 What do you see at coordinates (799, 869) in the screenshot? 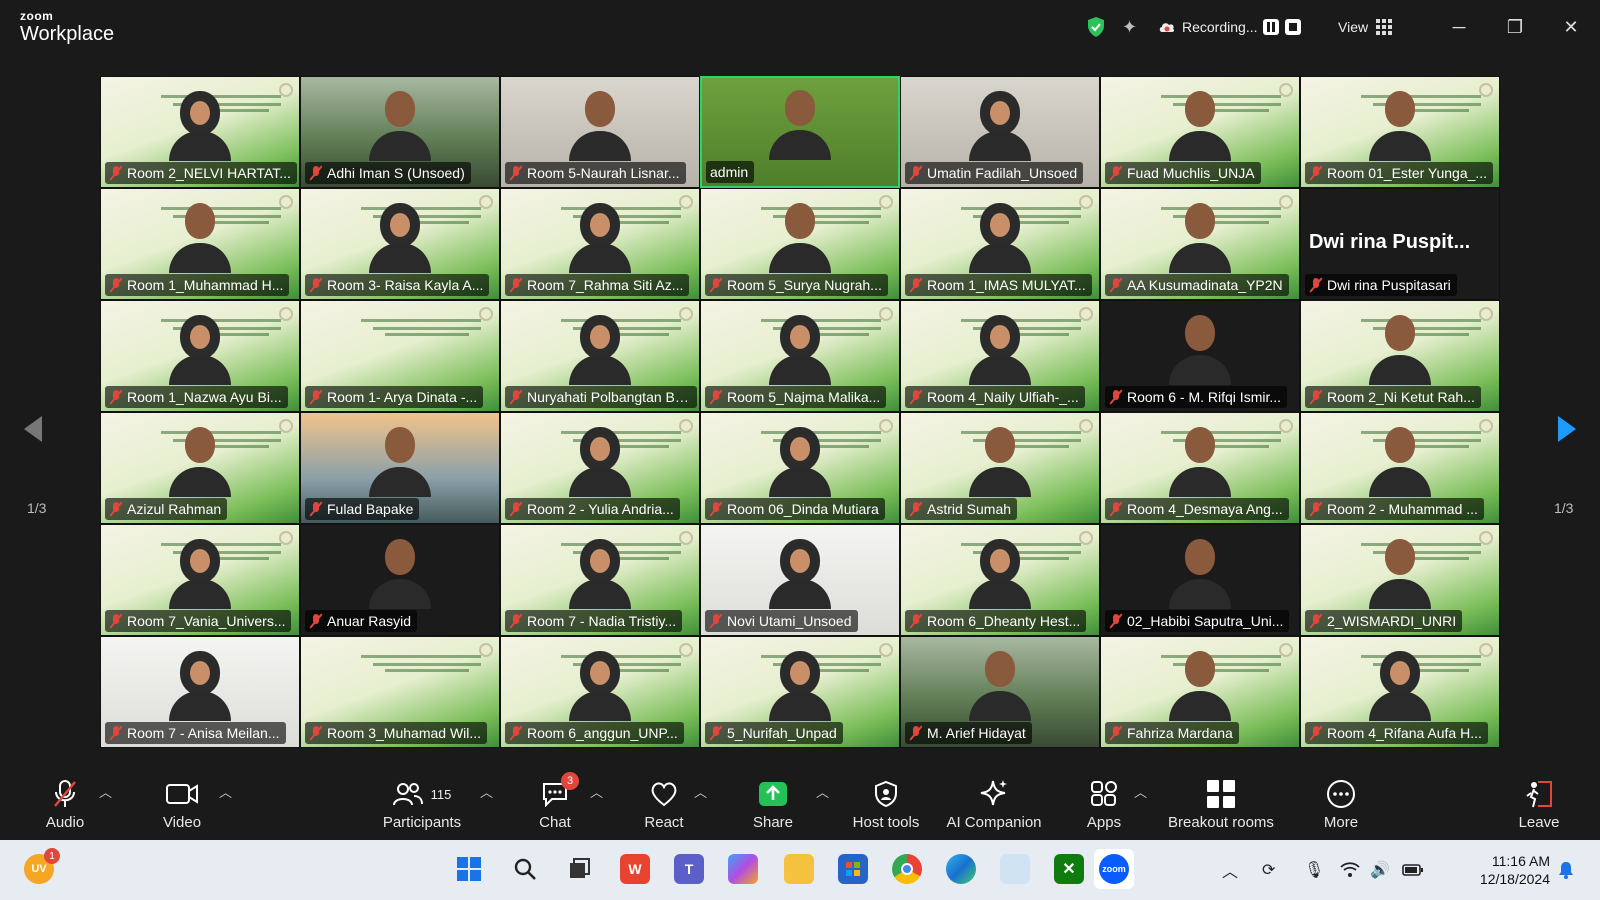
I see `file-explorer-icon` at bounding box center [799, 869].